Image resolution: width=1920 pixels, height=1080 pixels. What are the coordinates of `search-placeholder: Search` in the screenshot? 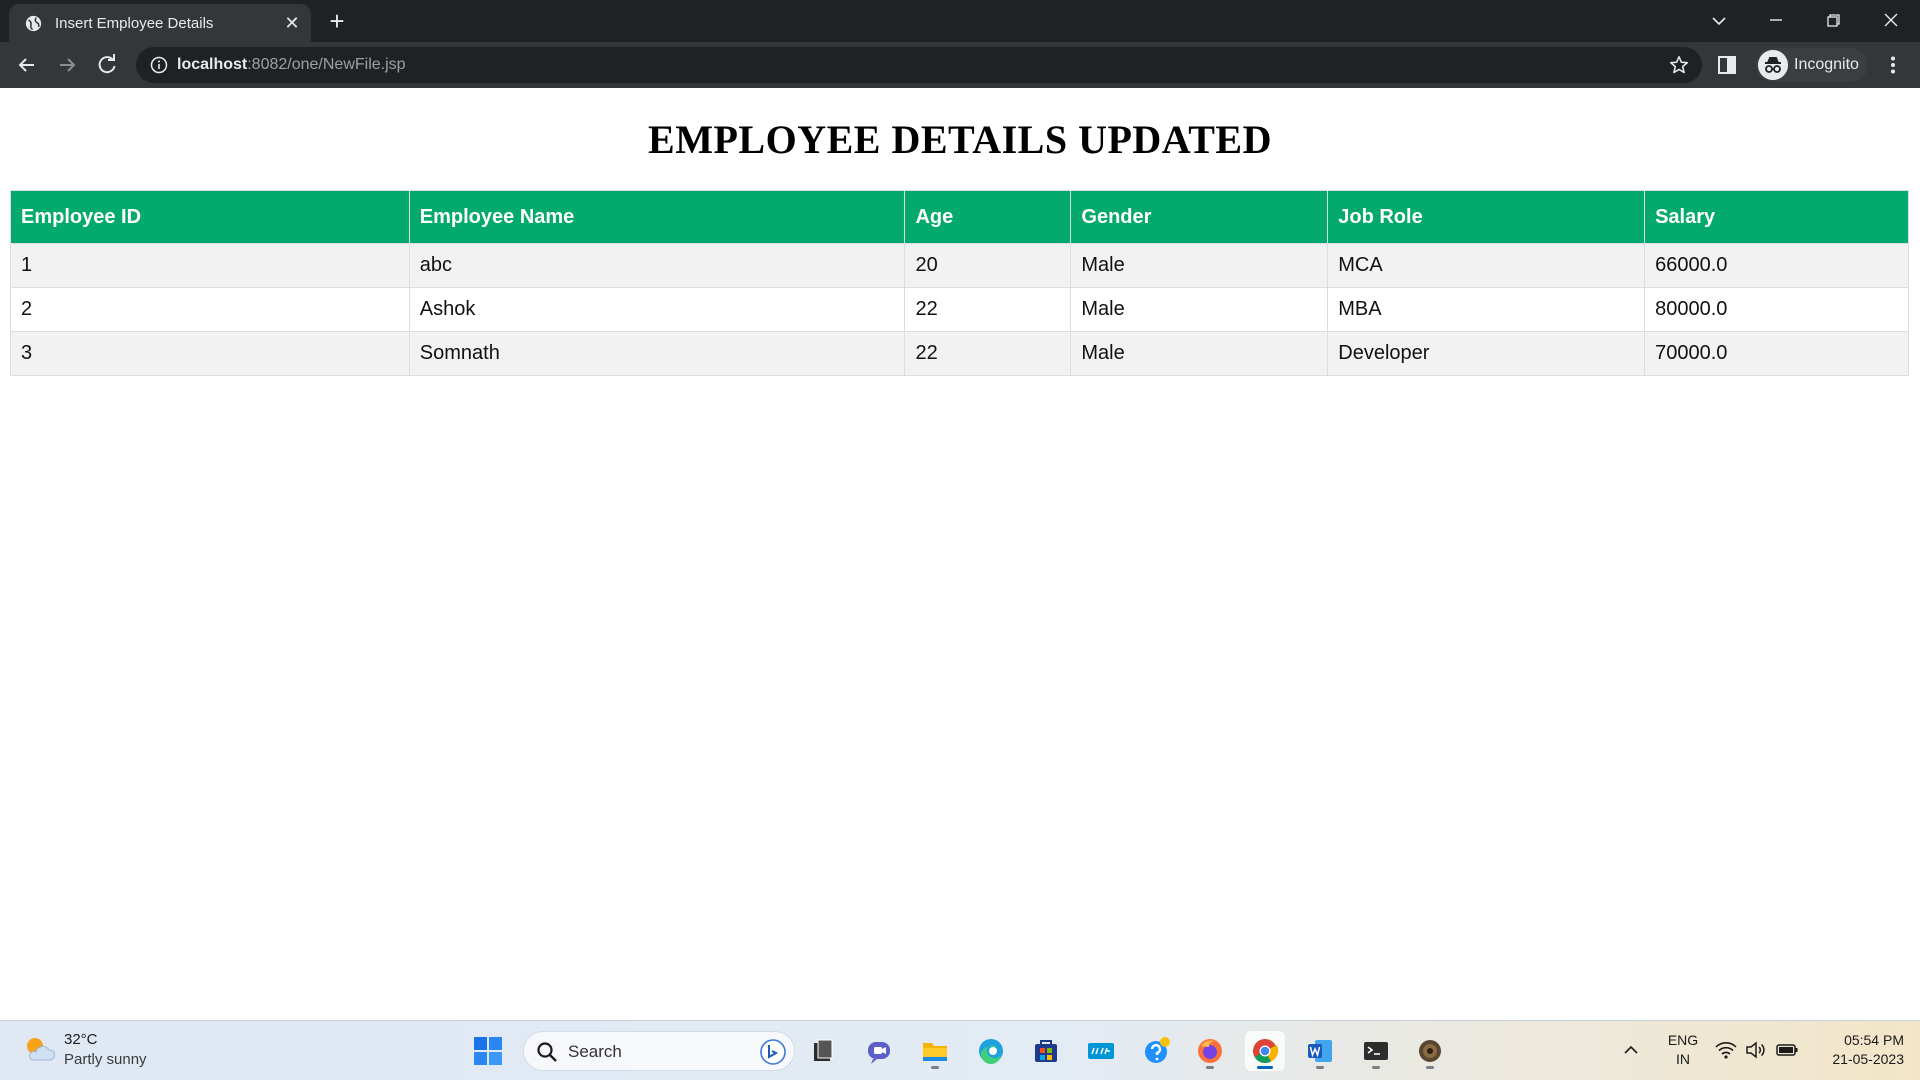 It's located at (595, 1051).